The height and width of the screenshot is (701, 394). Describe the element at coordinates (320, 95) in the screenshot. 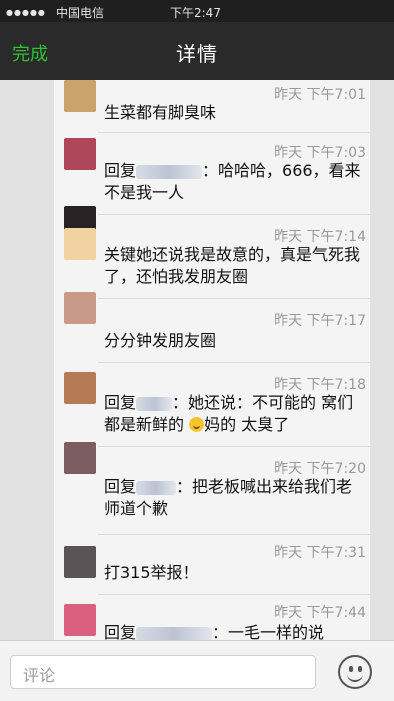

I see `comment-time: 昨天 下午7:01` at that location.